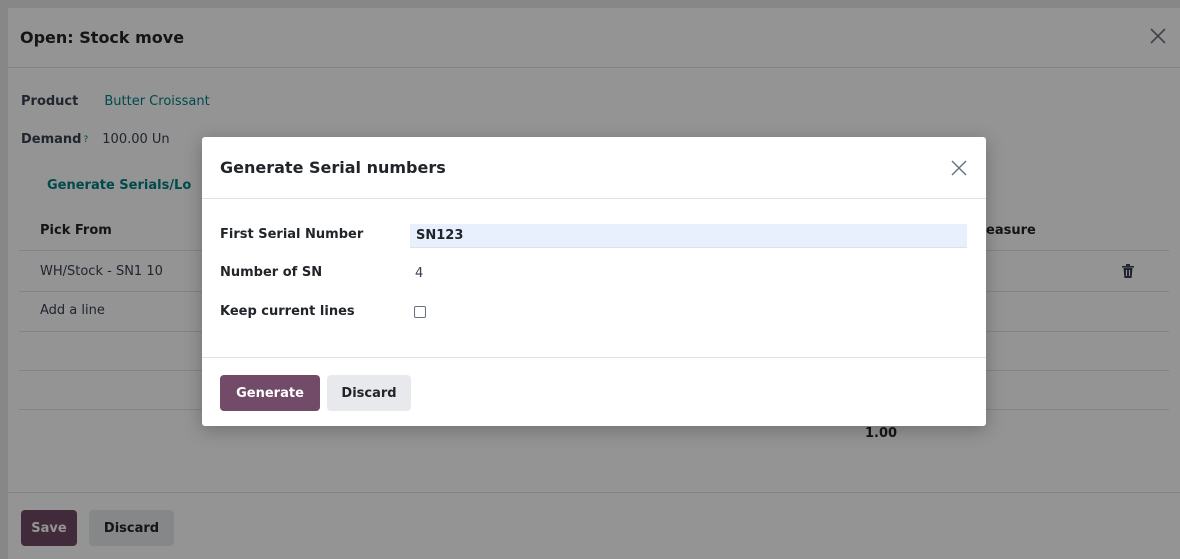  What do you see at coordinates (594, 391) in the screenshot?
I see `modal-footer: Generate Discard` at bounding box center [594, 391].